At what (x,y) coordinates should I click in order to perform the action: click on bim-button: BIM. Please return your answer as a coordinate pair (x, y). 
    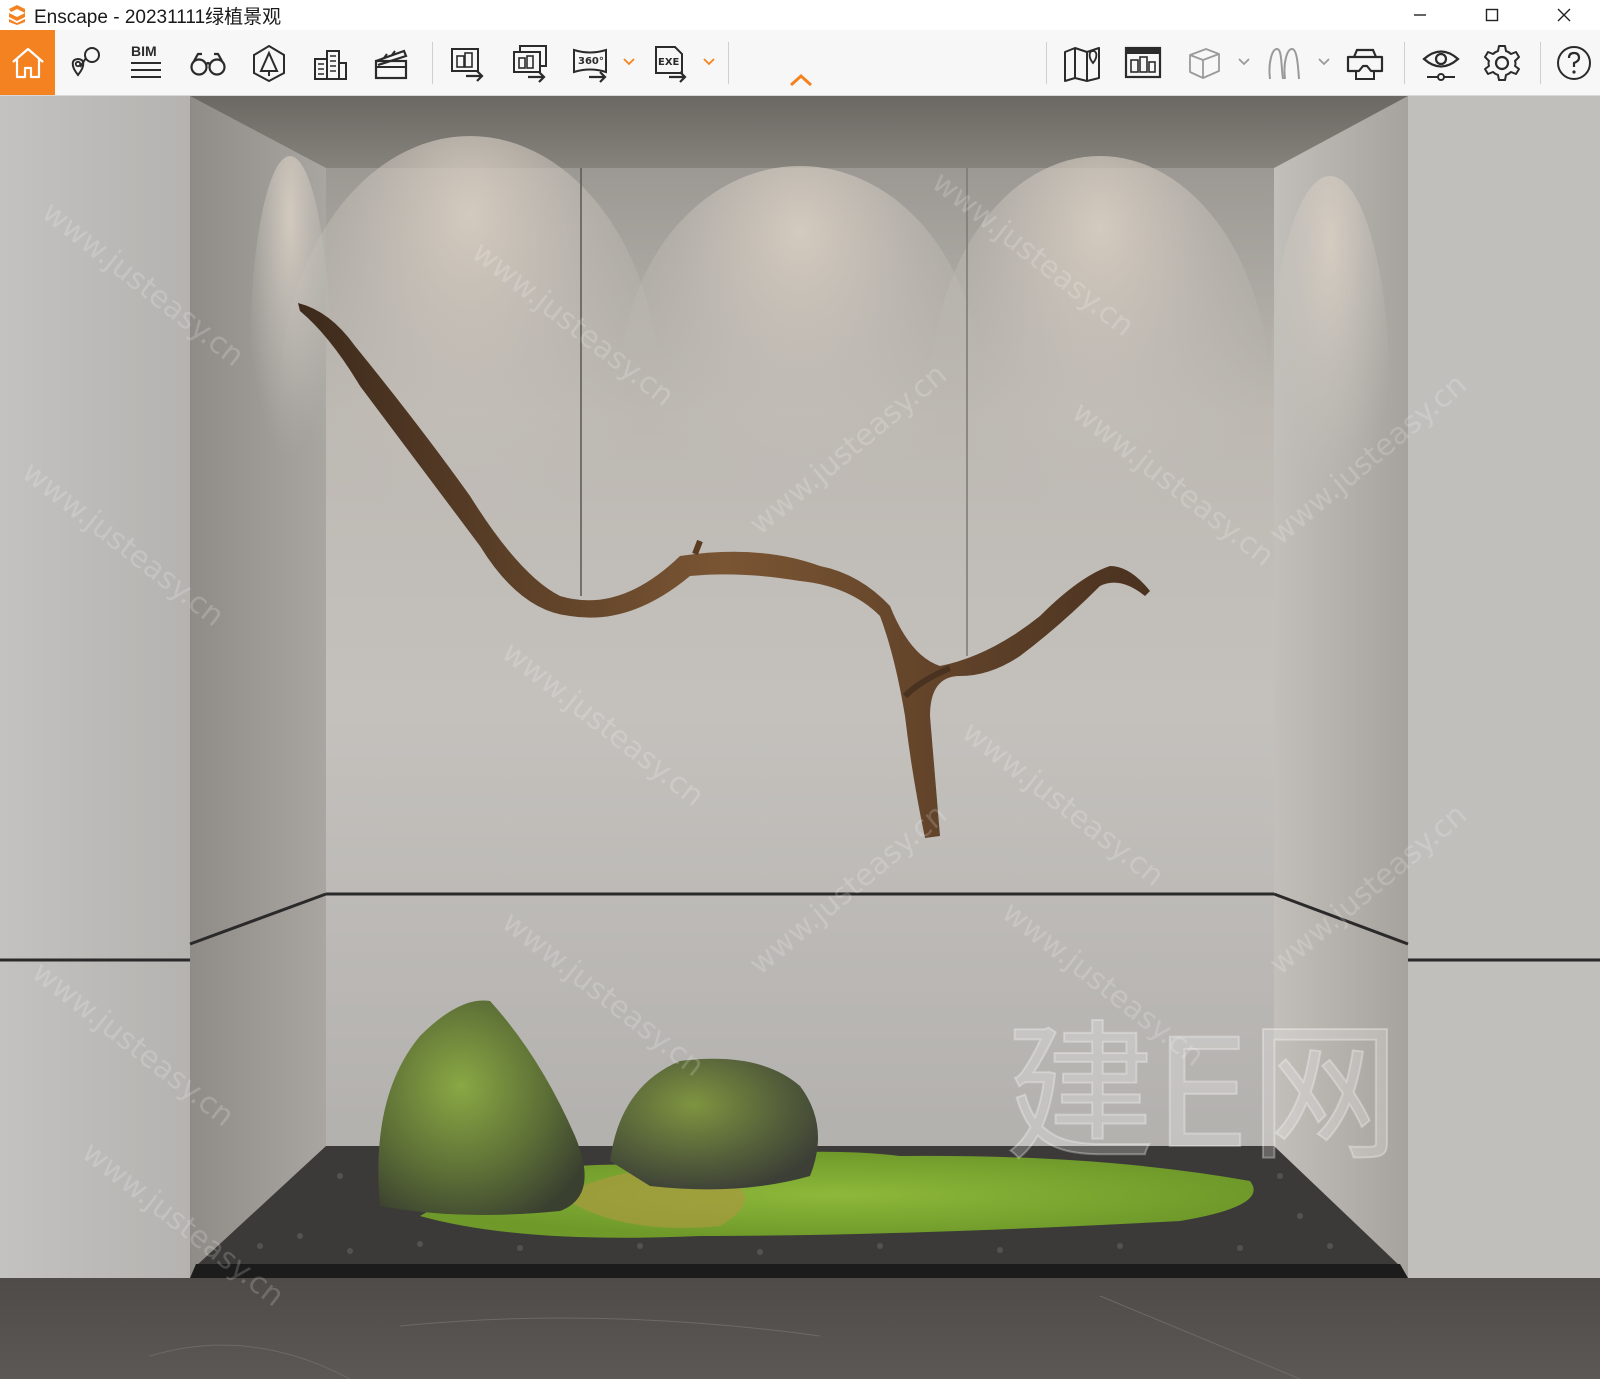
    Looking at the image, I should click on (146, 62).